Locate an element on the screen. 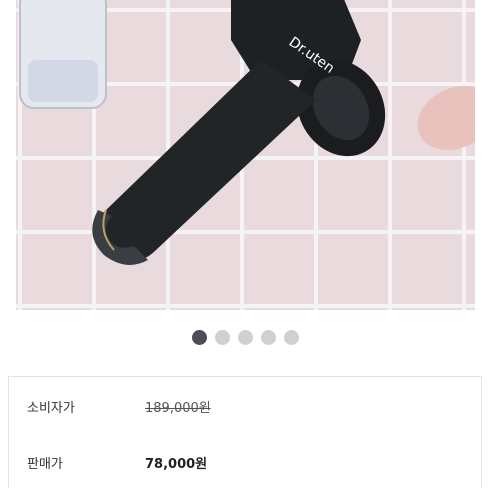 This screenshot has width=490, height=490. consumer-price-label: 소비자가 is located at coordinates (51, 408).